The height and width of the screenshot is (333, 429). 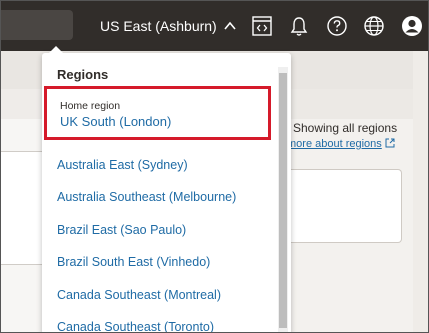 What do you see at coordinates (412, 26) in the screenshot?
I see `user-icon` at bounding box center [412, 26].